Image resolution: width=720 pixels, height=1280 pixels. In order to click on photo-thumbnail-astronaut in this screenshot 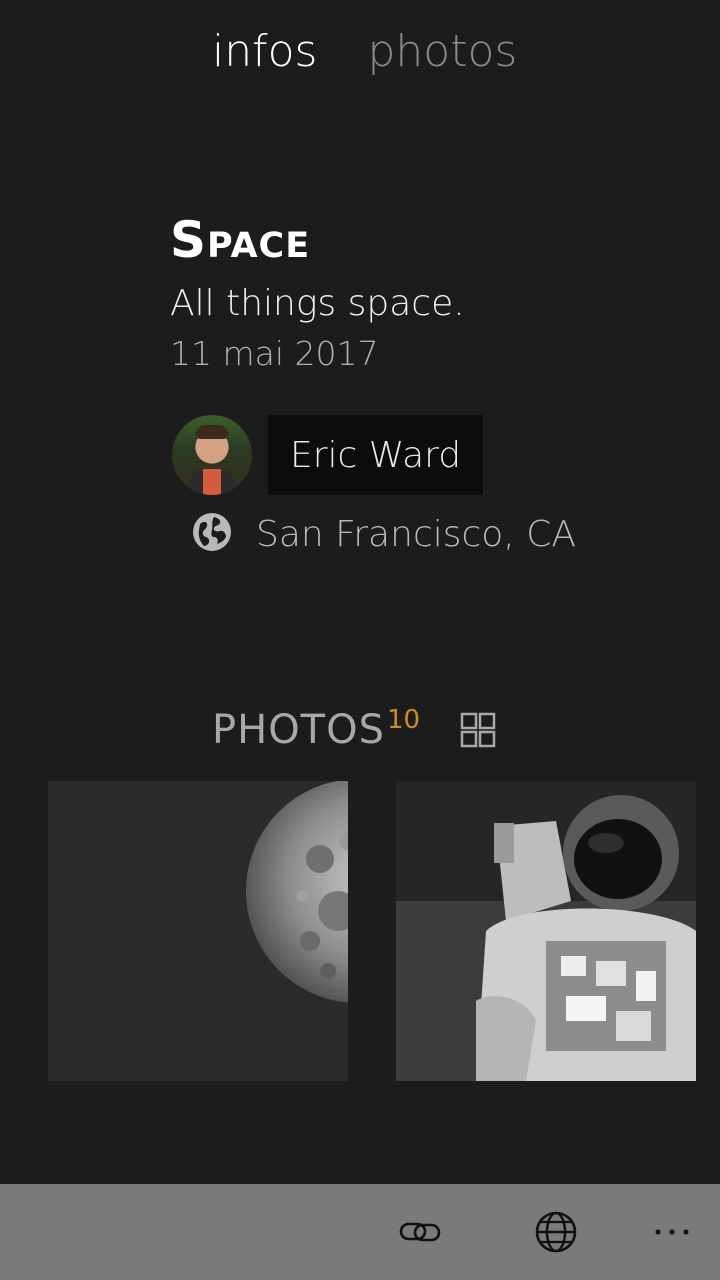, I will do `click(546, 931)`.